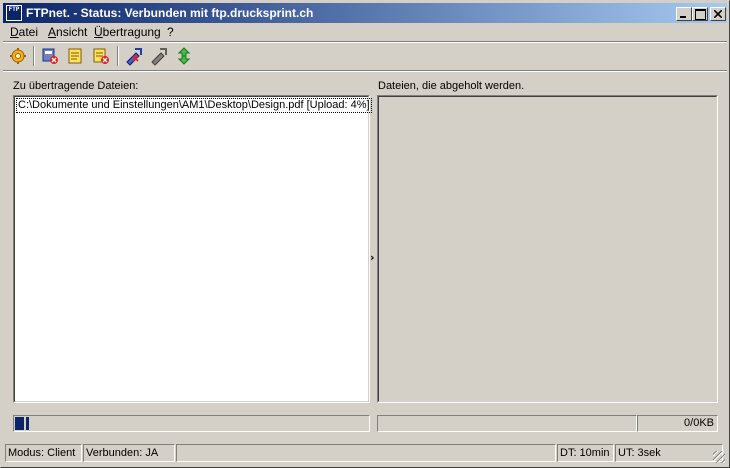 Image resolution: width=730 pixels, height=468 pixels. What do you see at coordinates (683, 17) in the screenshot?
I see `minimize-icon` at bounding box center [683, 17].